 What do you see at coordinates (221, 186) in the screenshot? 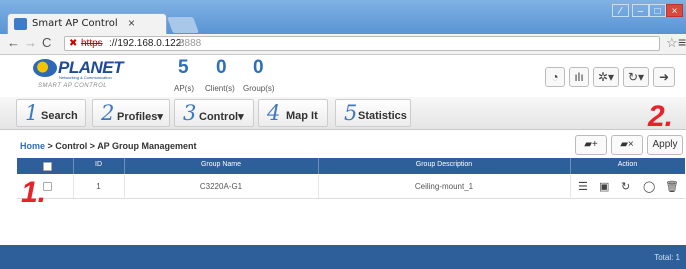
I see `row-group-name: C3220A-G1` at bounding box center [221, 186].